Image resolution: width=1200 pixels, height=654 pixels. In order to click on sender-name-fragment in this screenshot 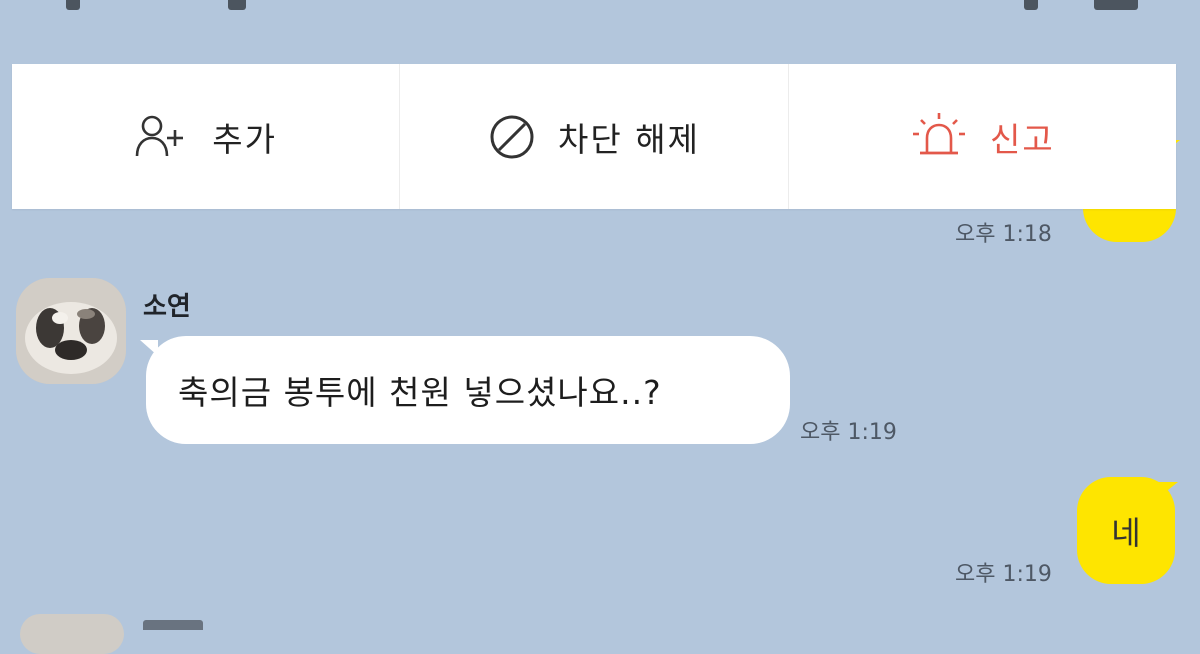, I will do `click(173, 625)`.